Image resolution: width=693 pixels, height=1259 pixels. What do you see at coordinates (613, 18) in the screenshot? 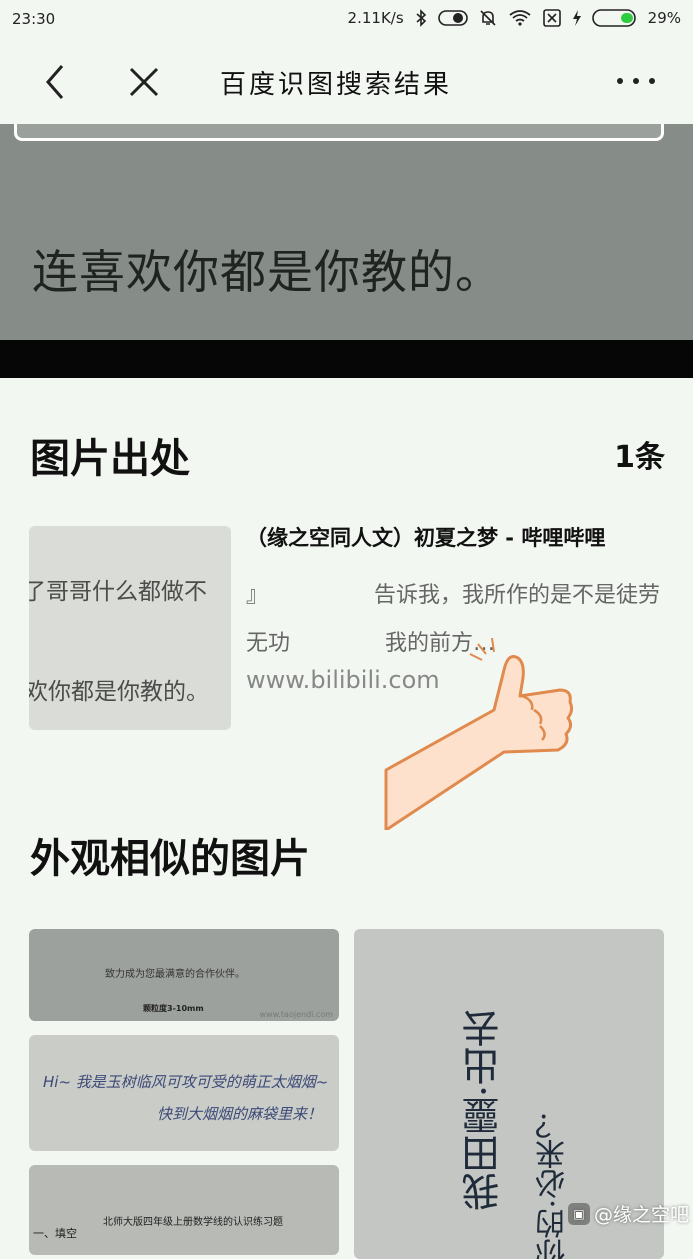
I see `battery-icon` at bounding box center [613, 18].